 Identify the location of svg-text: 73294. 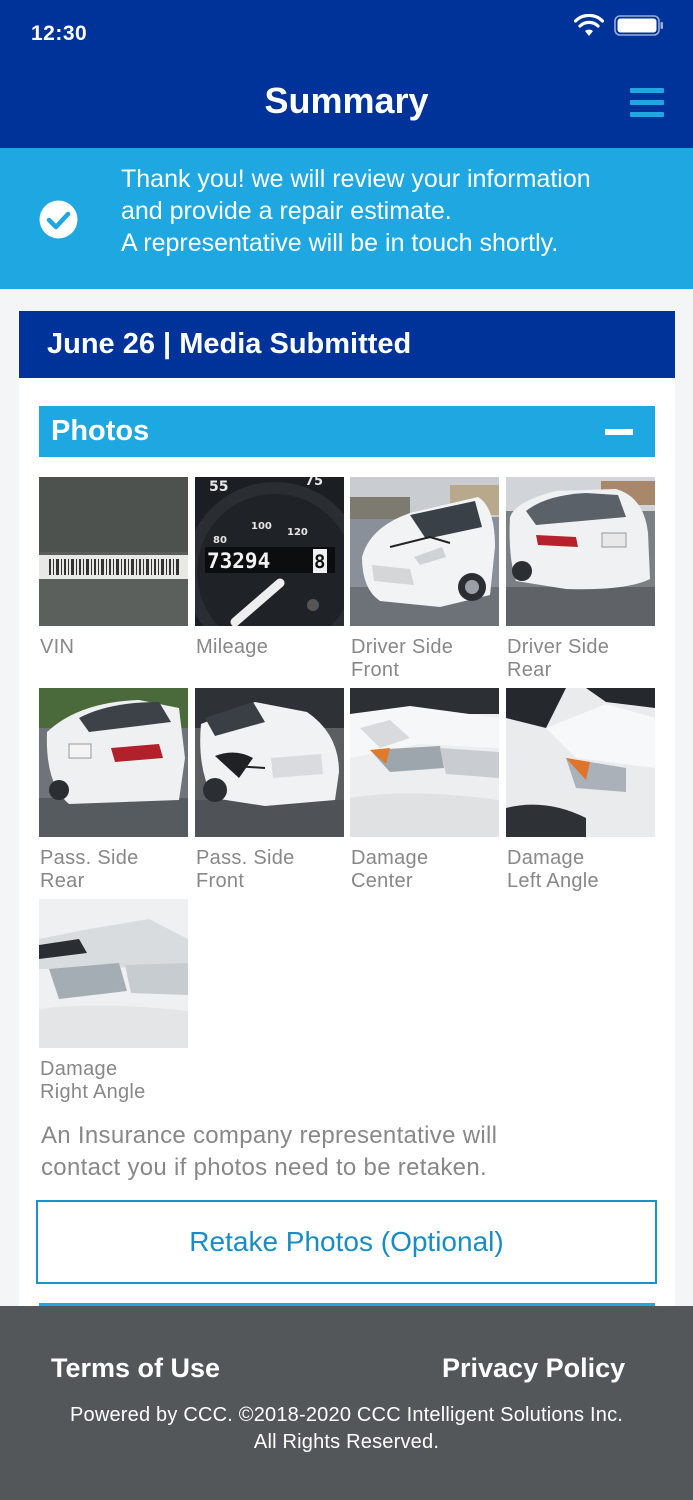
(238, 561).